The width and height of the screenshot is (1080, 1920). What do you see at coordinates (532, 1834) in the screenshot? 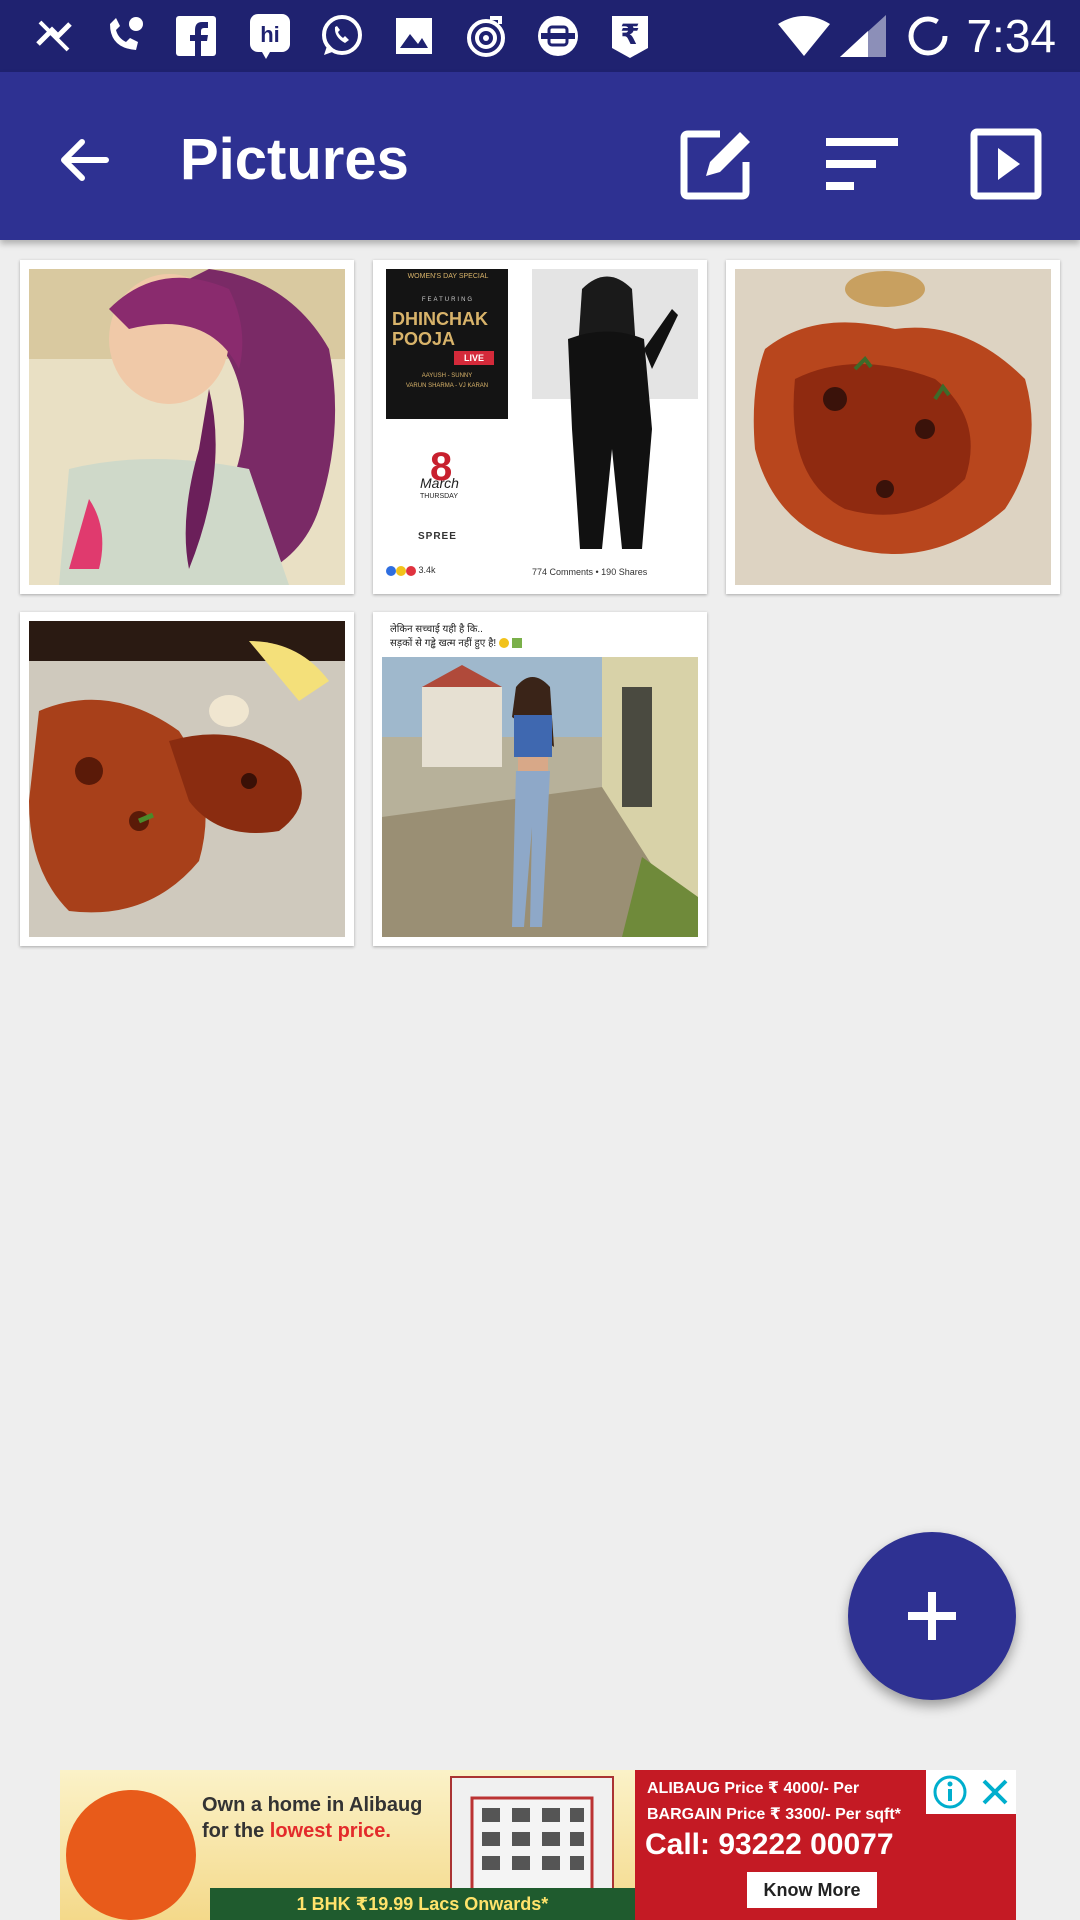
I see `ad-building-image` at bounding box center [532, 1834].